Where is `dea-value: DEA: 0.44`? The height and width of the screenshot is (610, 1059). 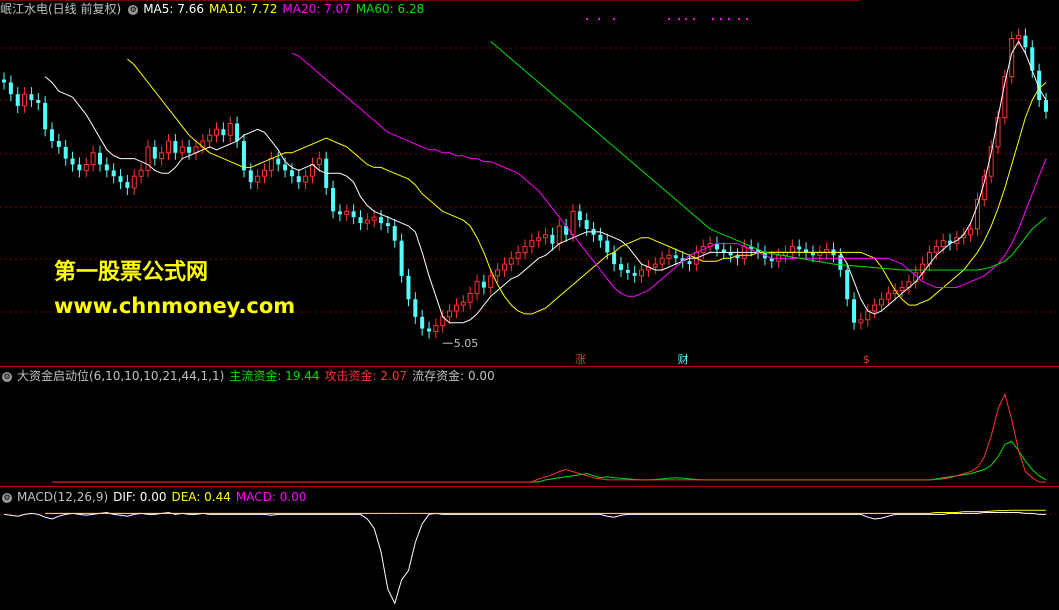
dea-value: DEA: 0.44 is located at coordinates (201, 497).